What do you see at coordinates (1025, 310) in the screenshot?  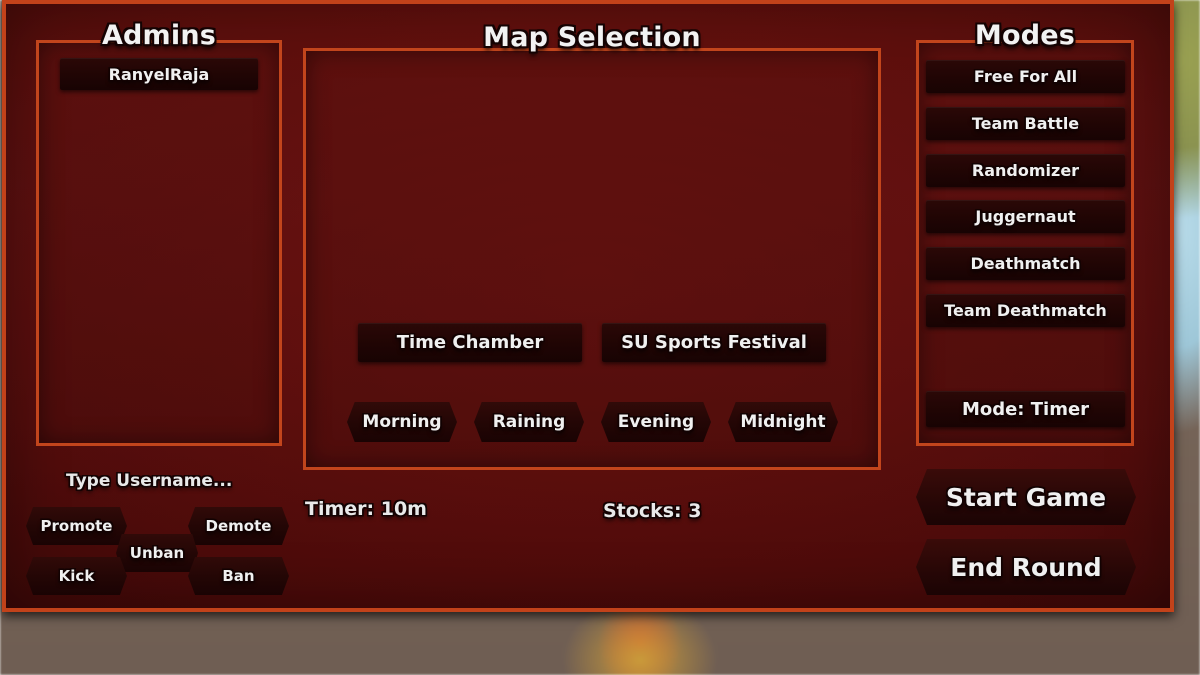 I see `mode-option-team-deathmatch: Team Deathmatch` at bounding box center [1025, 310].